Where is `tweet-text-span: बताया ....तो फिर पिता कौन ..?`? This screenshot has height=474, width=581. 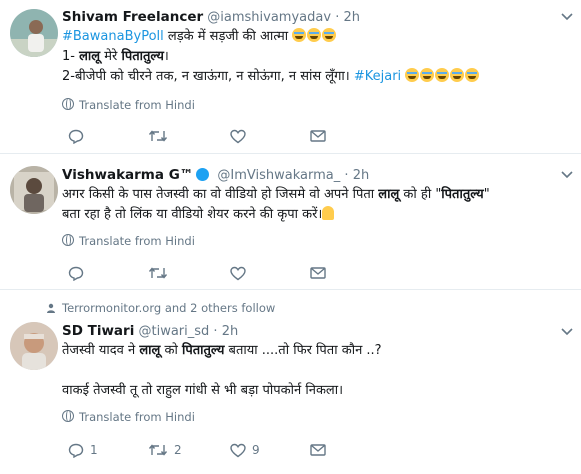 tweet-text-span: बताया ....तो फिर पिता कौन ..? is located at coordinates (303, 350).